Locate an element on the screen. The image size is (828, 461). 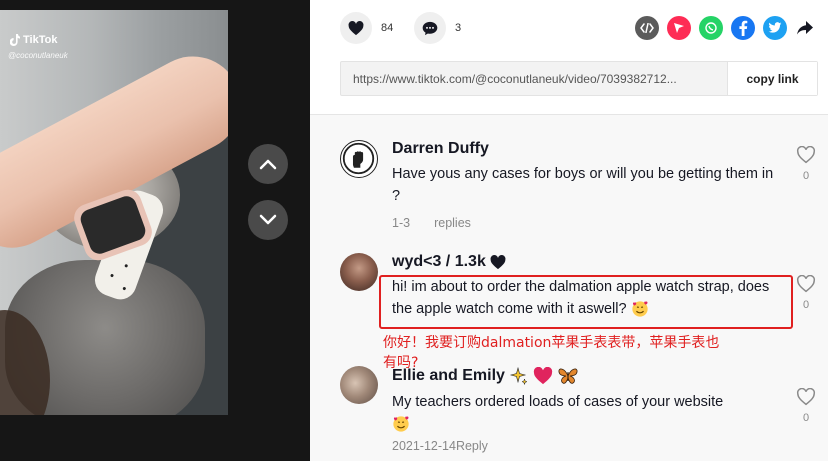
comment-author: Darren Duffy is located at coordinates (587, 149).